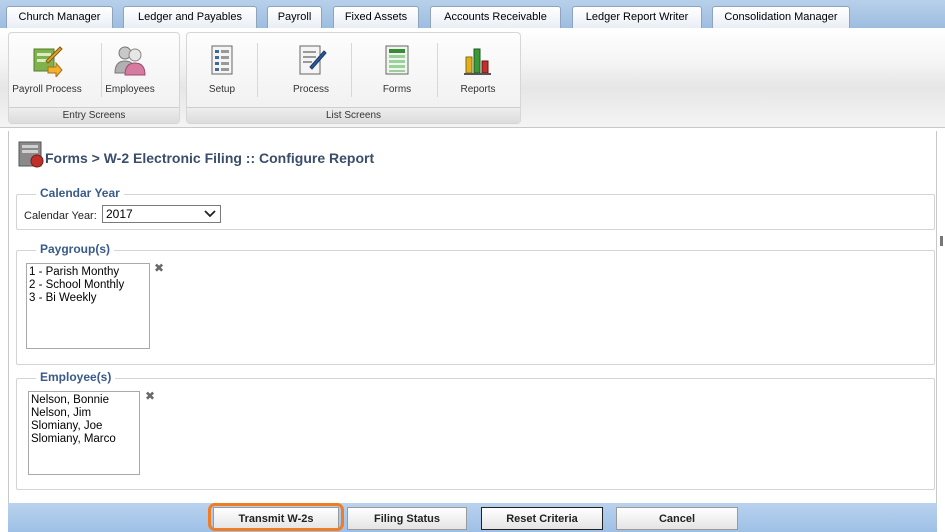  I want to click on reports-label: Reports, so click(478, 89).